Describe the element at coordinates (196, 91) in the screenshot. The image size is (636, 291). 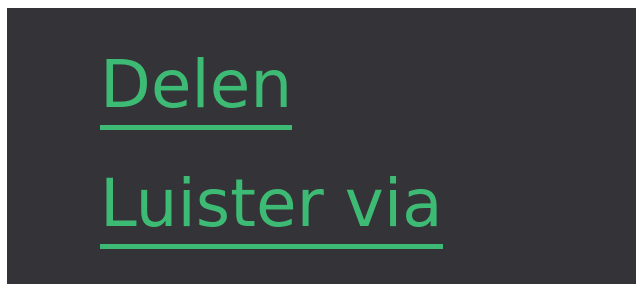
I see `share-link: Delen` at that location.